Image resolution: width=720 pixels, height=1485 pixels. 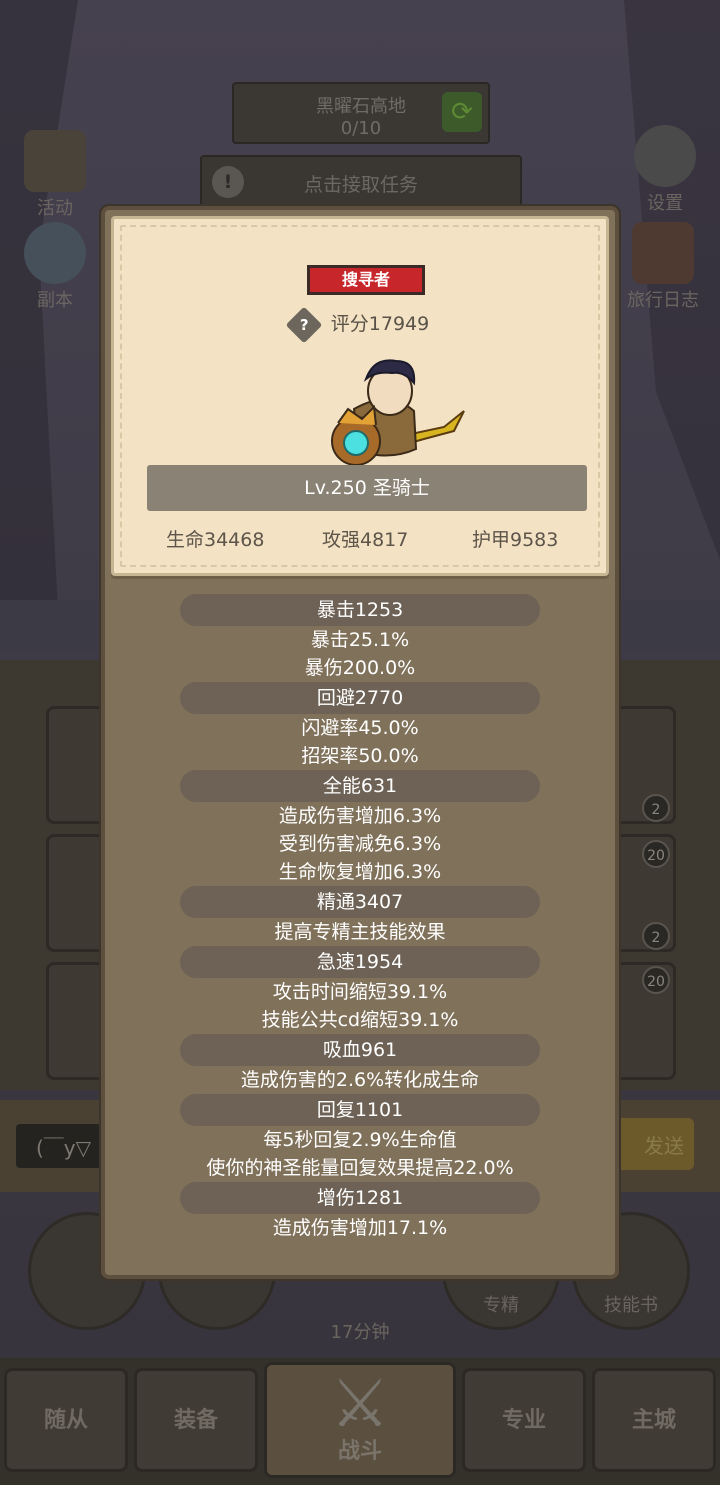 What do you see at coordinates (367, 488) in the screenshot?
I see `level-class-bar: Lv.250 圣骑士` at bounding box center [367, 488].